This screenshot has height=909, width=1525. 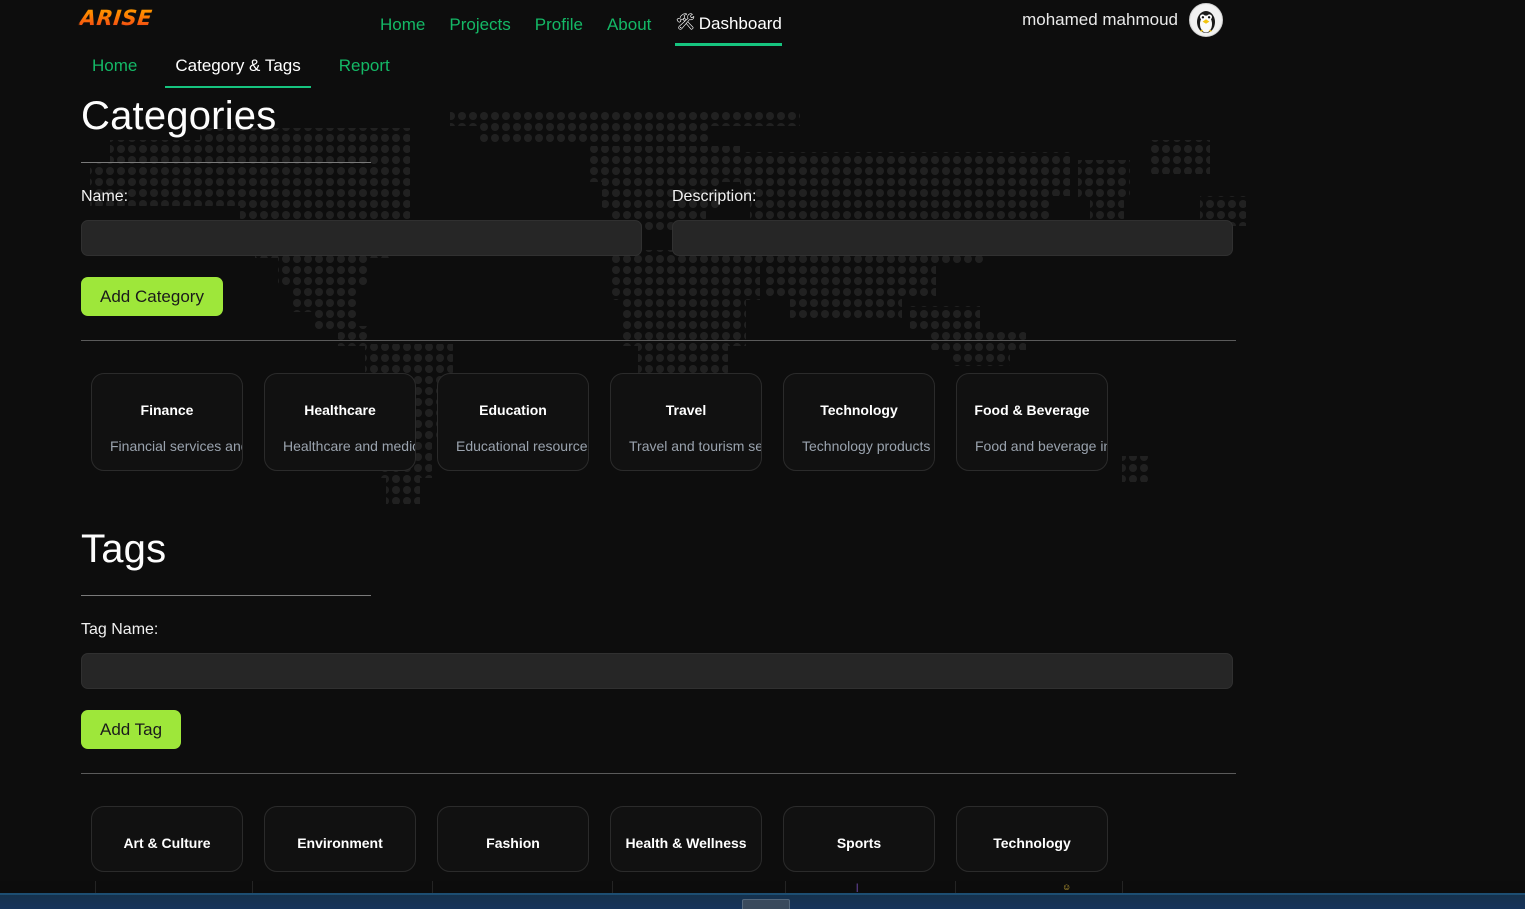 What do you see at coordinates (513, 410) in the screenshot?
I see `category-card-title: Education` at bounding box center [513, 410].